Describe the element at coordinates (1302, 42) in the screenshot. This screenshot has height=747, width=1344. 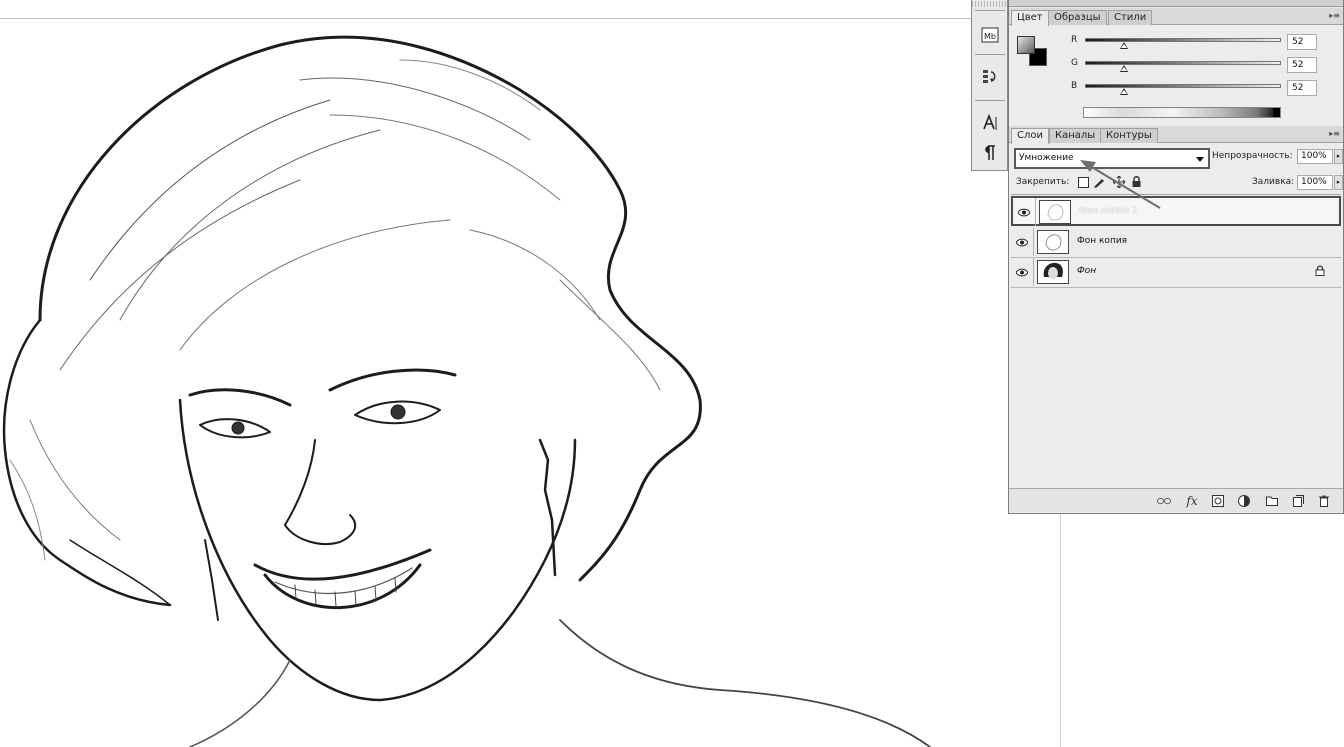
I see `channel-r-value: 52` at that location.